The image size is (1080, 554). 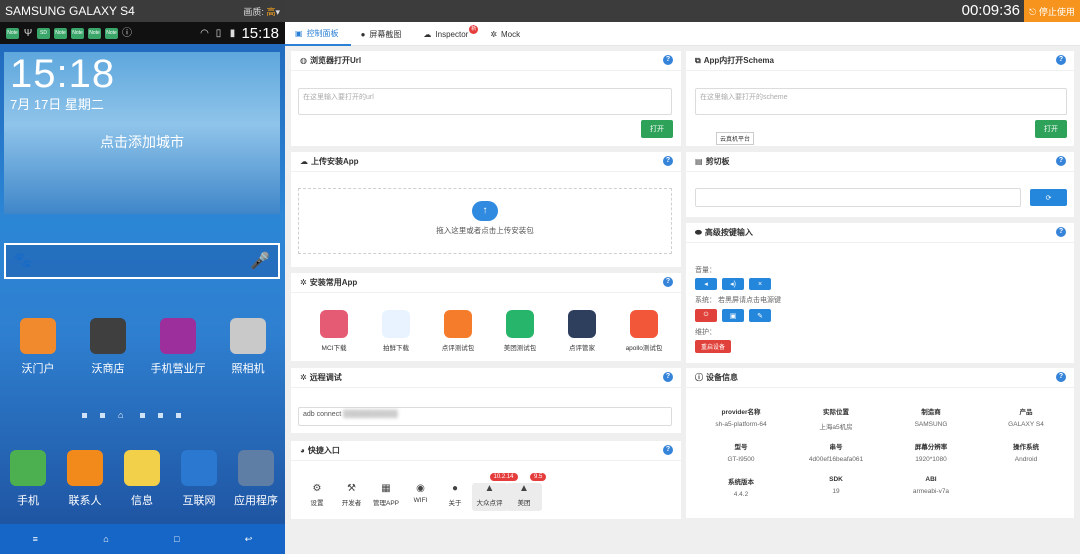 I want to click on screenshot-button: ▣, so click(x=733, y=315).